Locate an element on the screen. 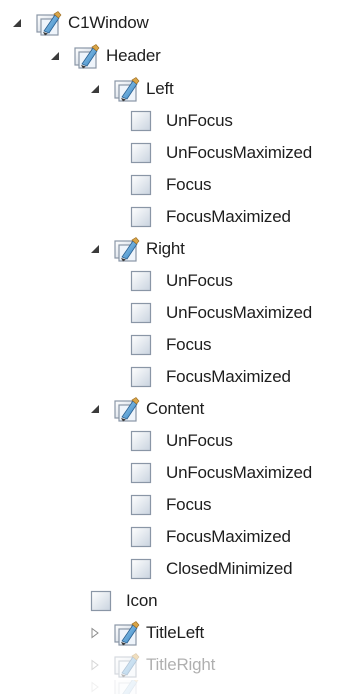 Image resolution: width=352 pixels, height=694 pixels. tree-node-titleright: TitleRight is located at coordinates (151, 665).